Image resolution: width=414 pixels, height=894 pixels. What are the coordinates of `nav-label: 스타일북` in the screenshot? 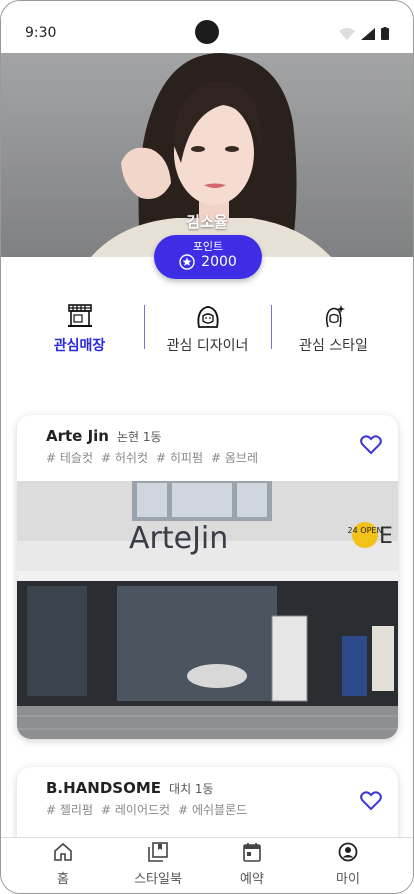 It's located at (158, 879).